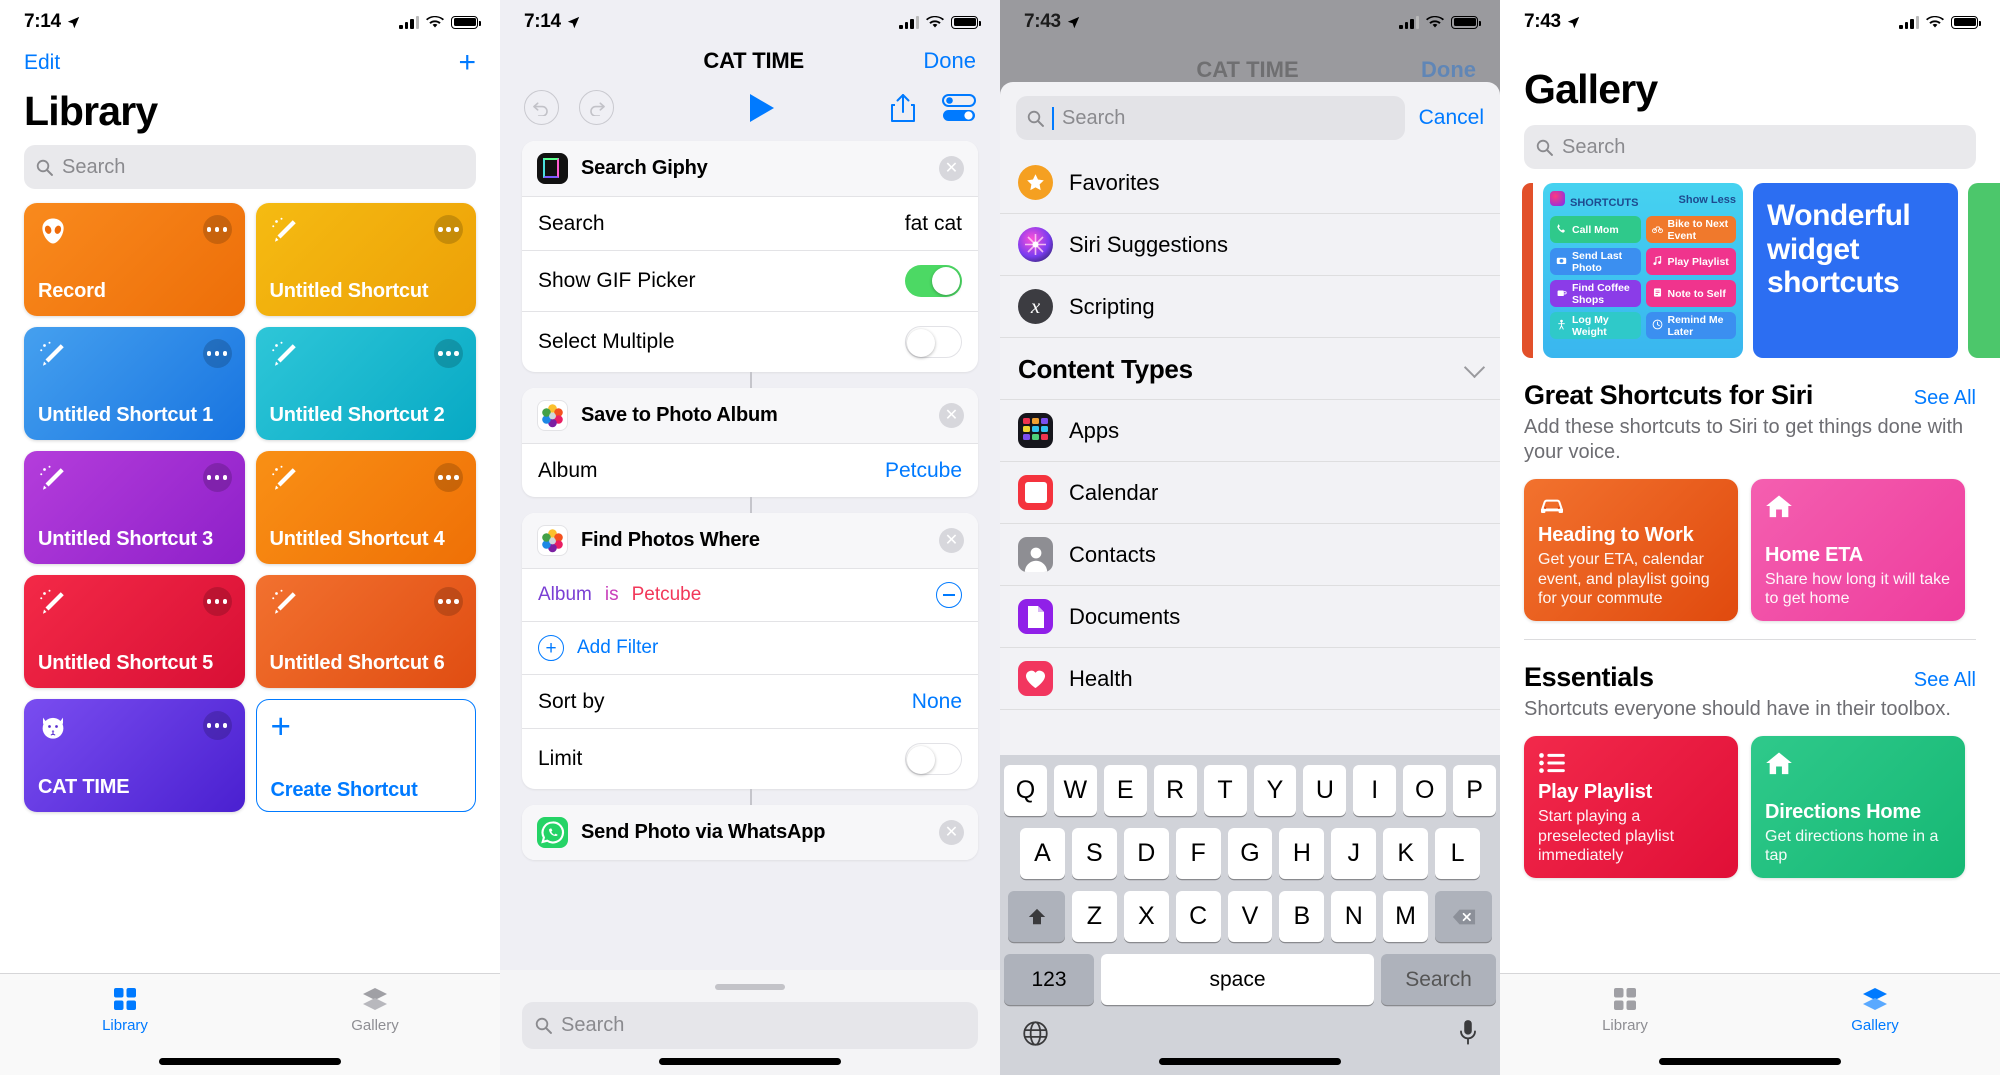  Describe the element at coordinates (1468, 1033) in the screenshot. I see `microphone-icon` at that location.